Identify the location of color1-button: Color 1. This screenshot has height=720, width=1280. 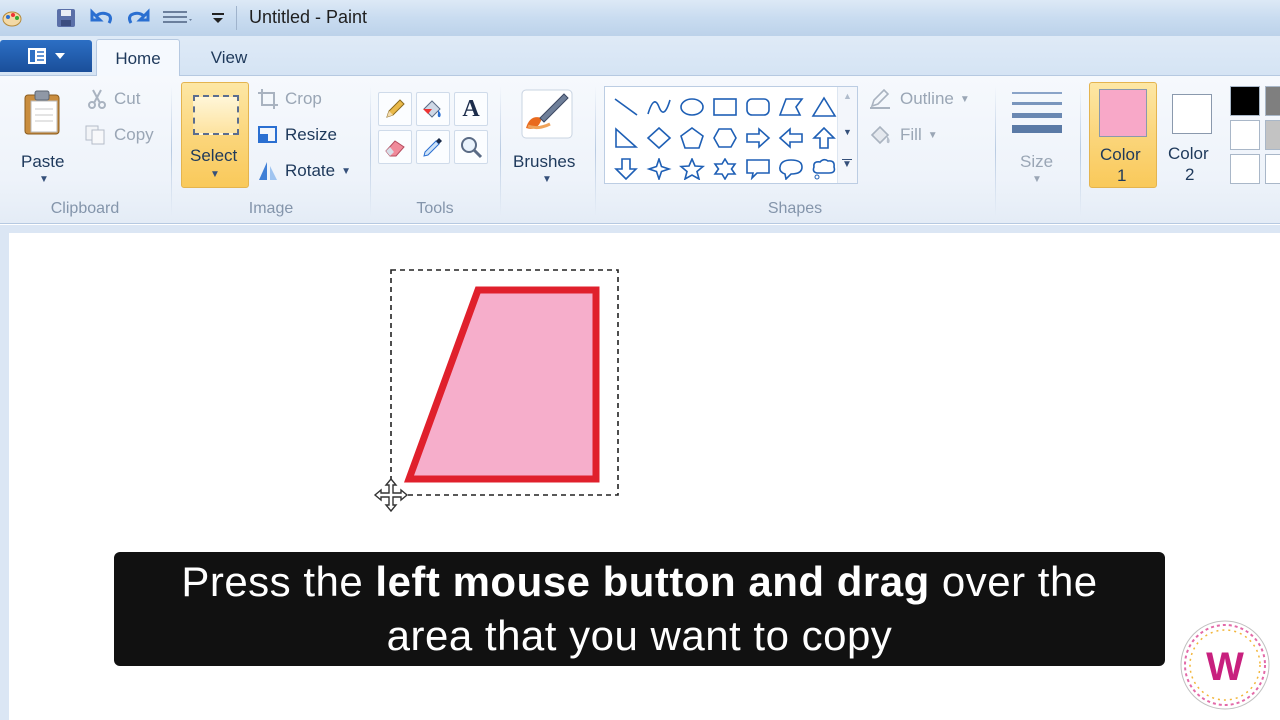
(1123, 135).